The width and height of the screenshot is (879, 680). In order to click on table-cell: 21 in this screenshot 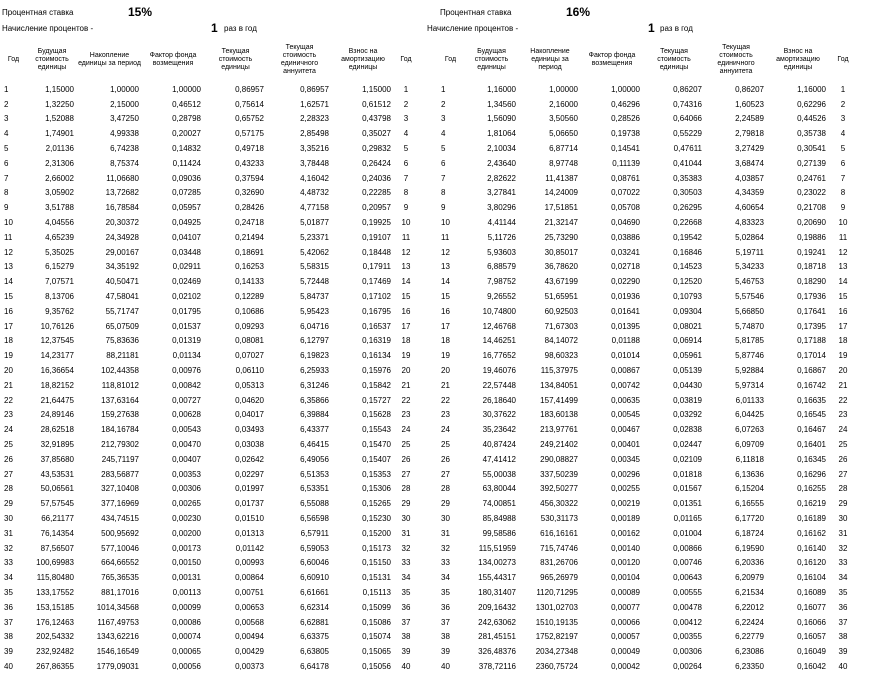, I will do `click(445, 385)`.